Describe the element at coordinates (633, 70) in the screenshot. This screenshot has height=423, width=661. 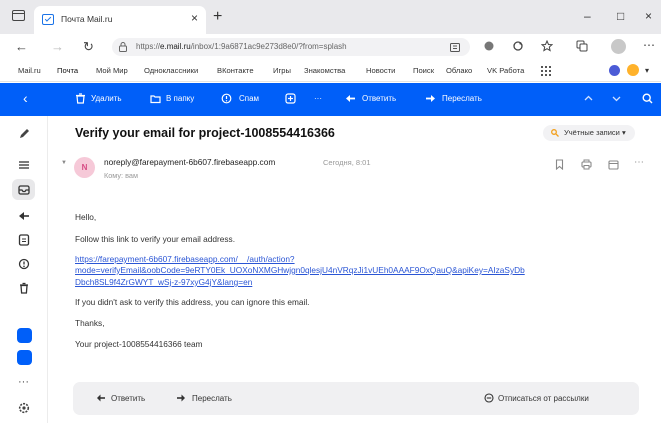
I see `weather-icon` at that location.